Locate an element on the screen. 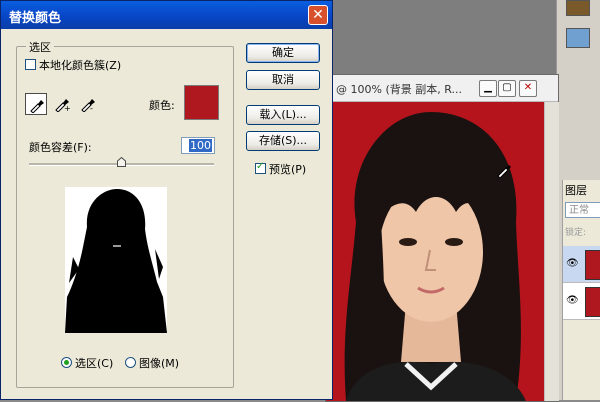 Image resolution: width=600 pixels, height=402 pixels. ok-button: 确定 is located at coordinates (283, 53).